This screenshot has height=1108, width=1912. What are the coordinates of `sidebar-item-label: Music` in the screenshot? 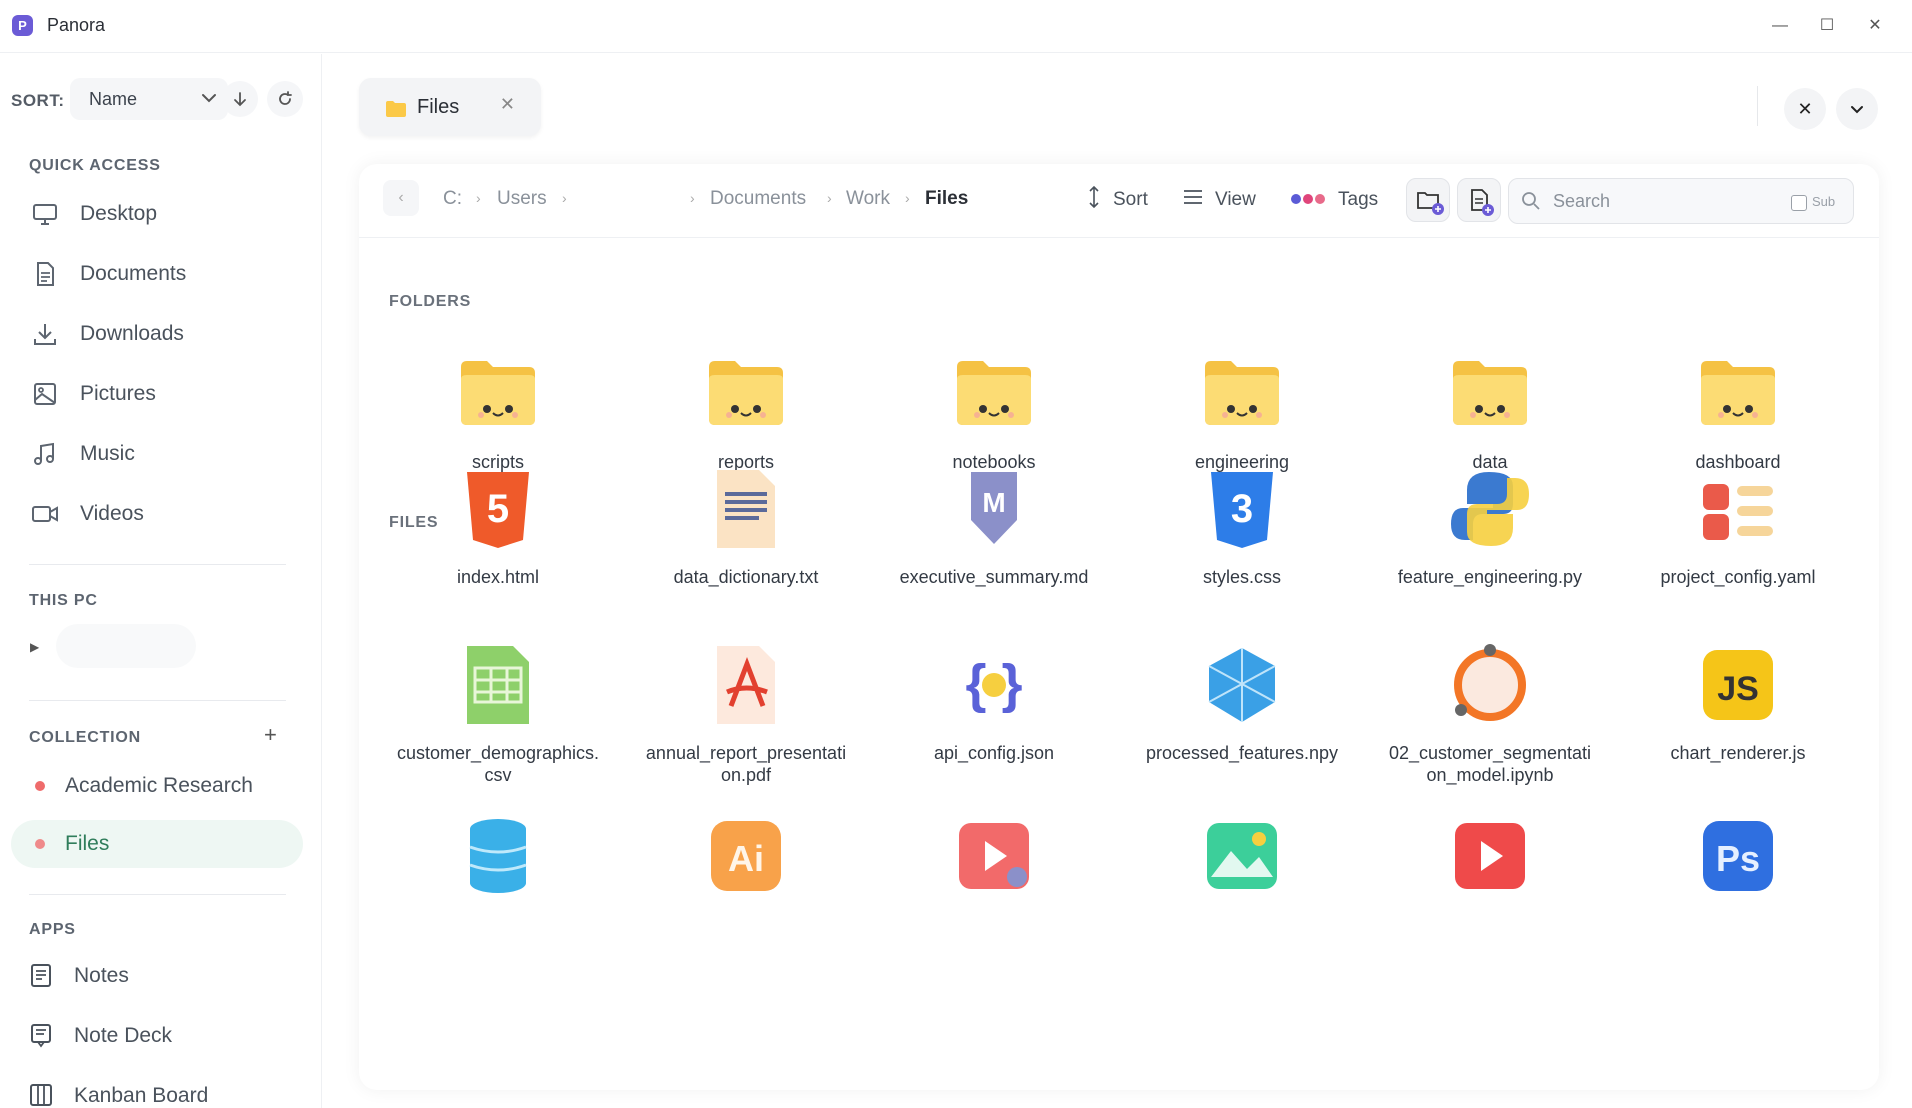 It's located at (107, 453).